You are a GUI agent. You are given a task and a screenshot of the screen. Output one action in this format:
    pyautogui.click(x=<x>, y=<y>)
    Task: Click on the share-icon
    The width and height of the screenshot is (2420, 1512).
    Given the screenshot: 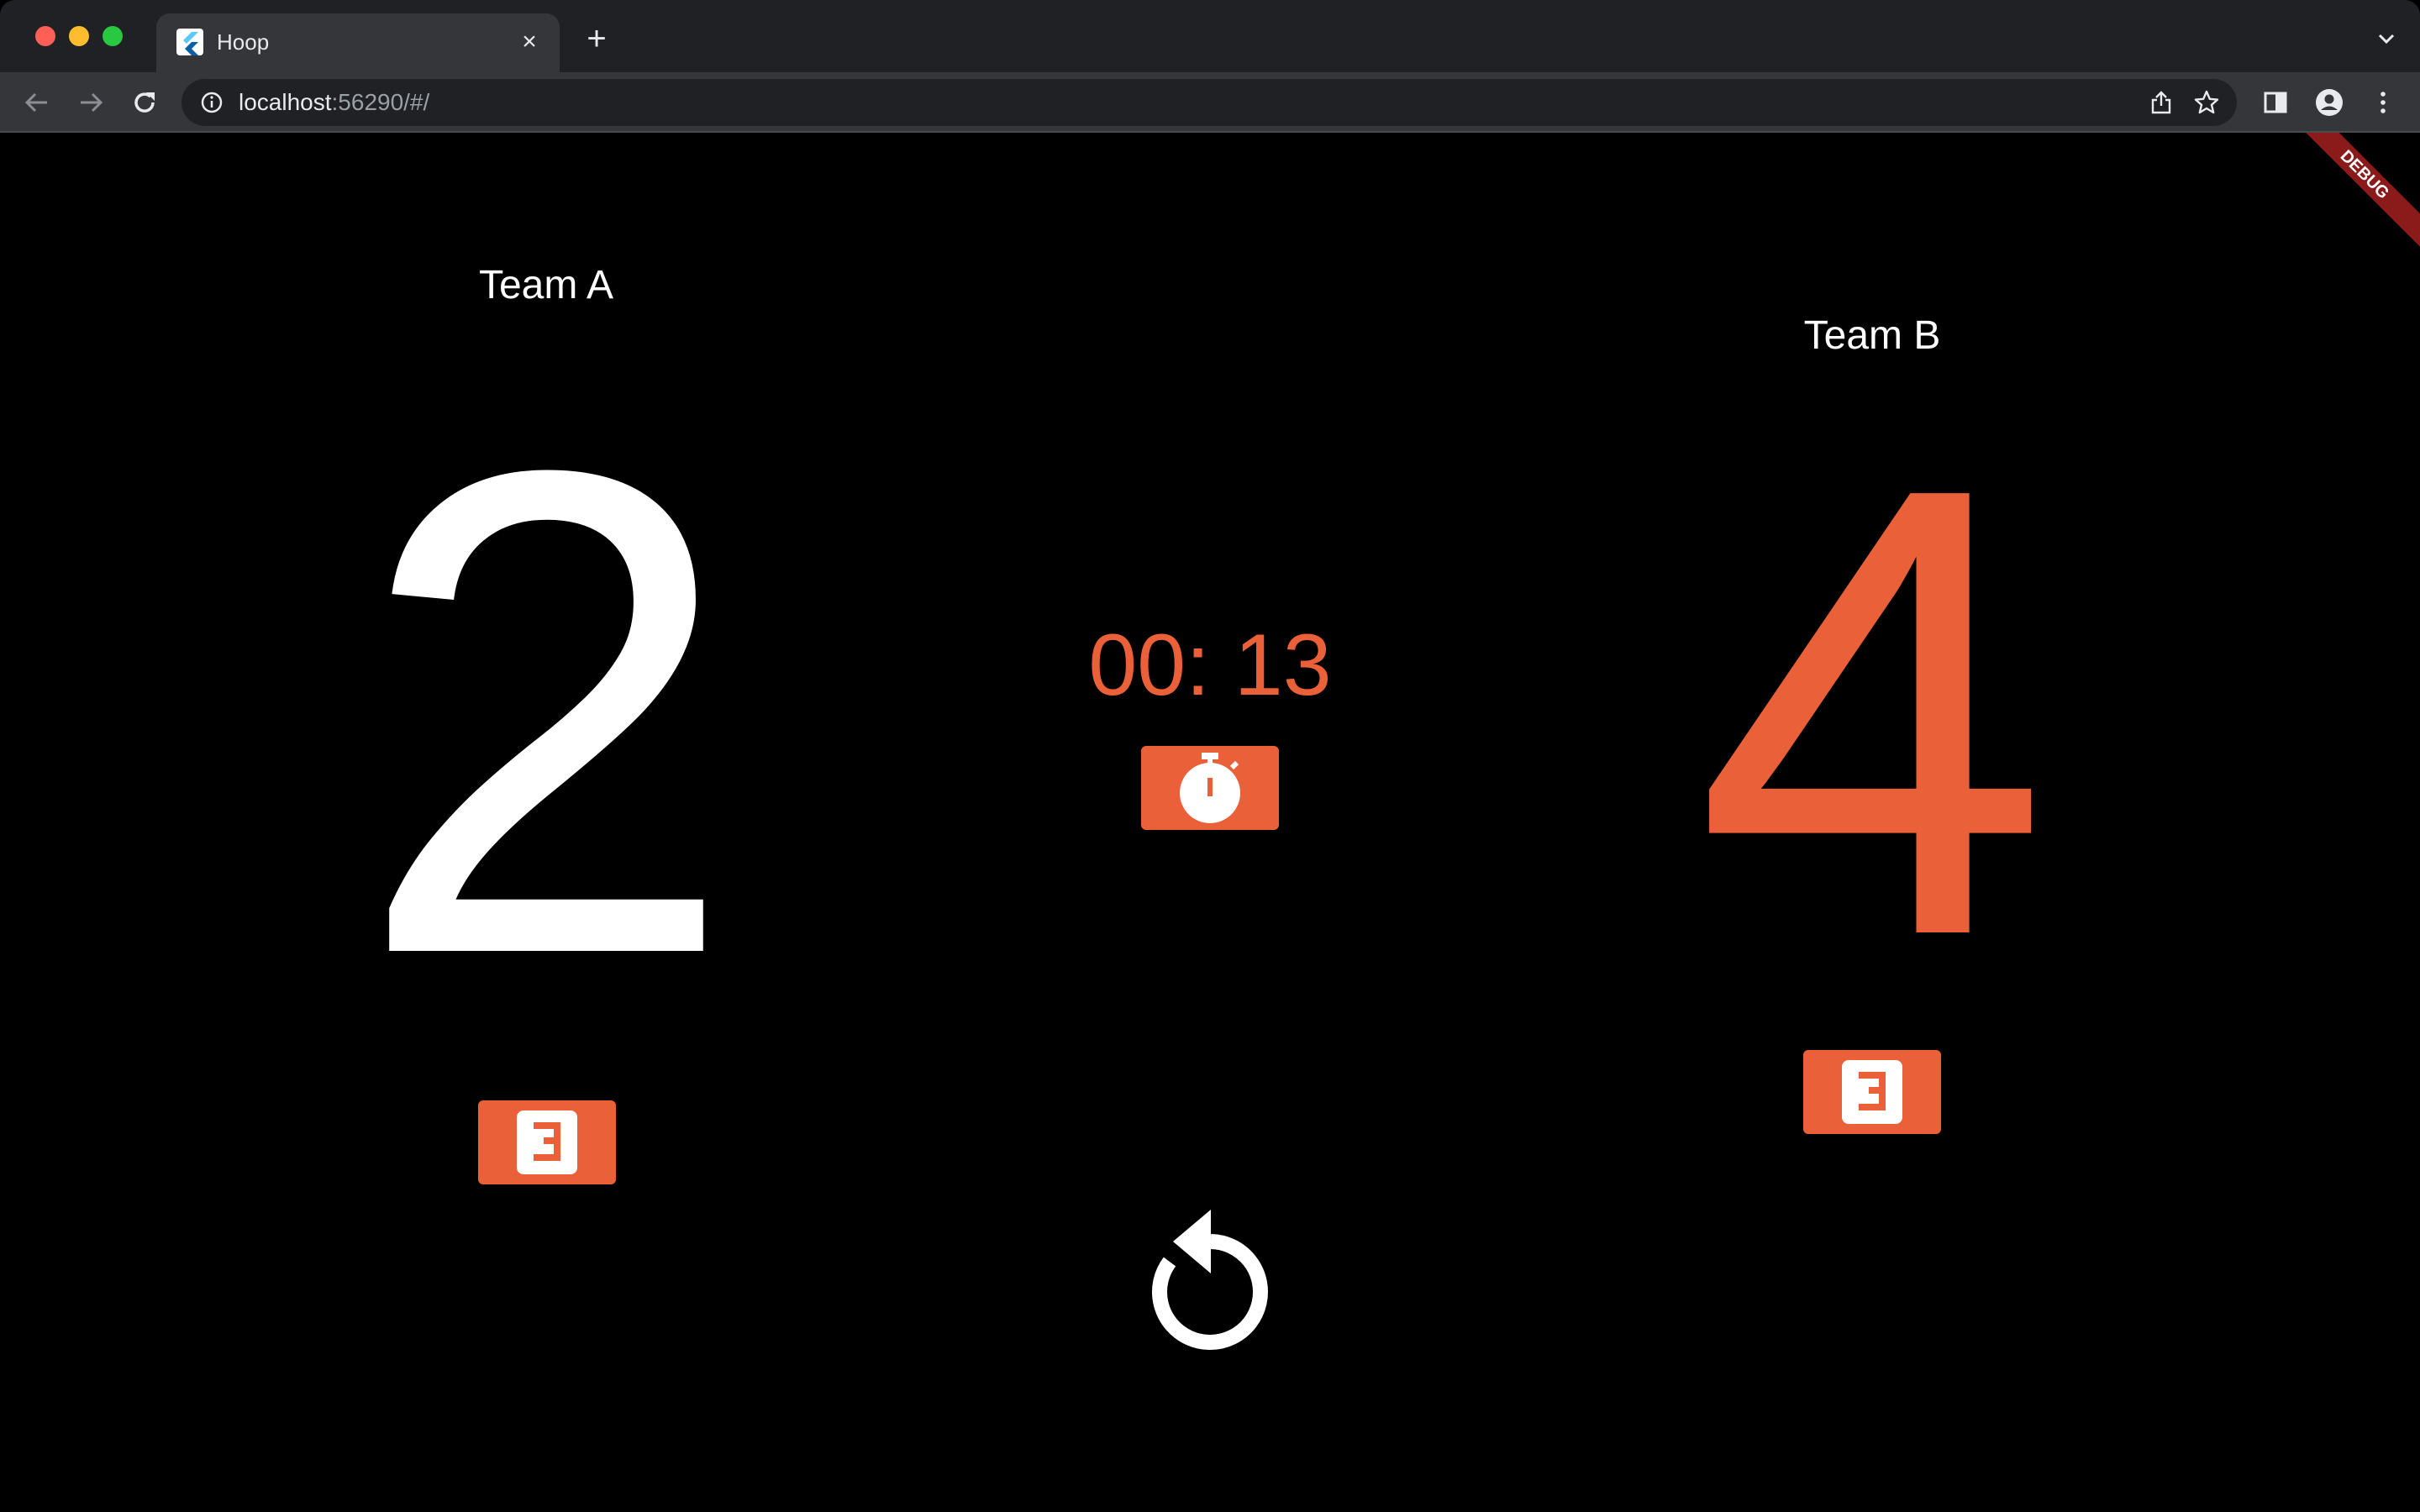 What is the action you would take?
    pyautogui.click(x=2161, y=102)
    